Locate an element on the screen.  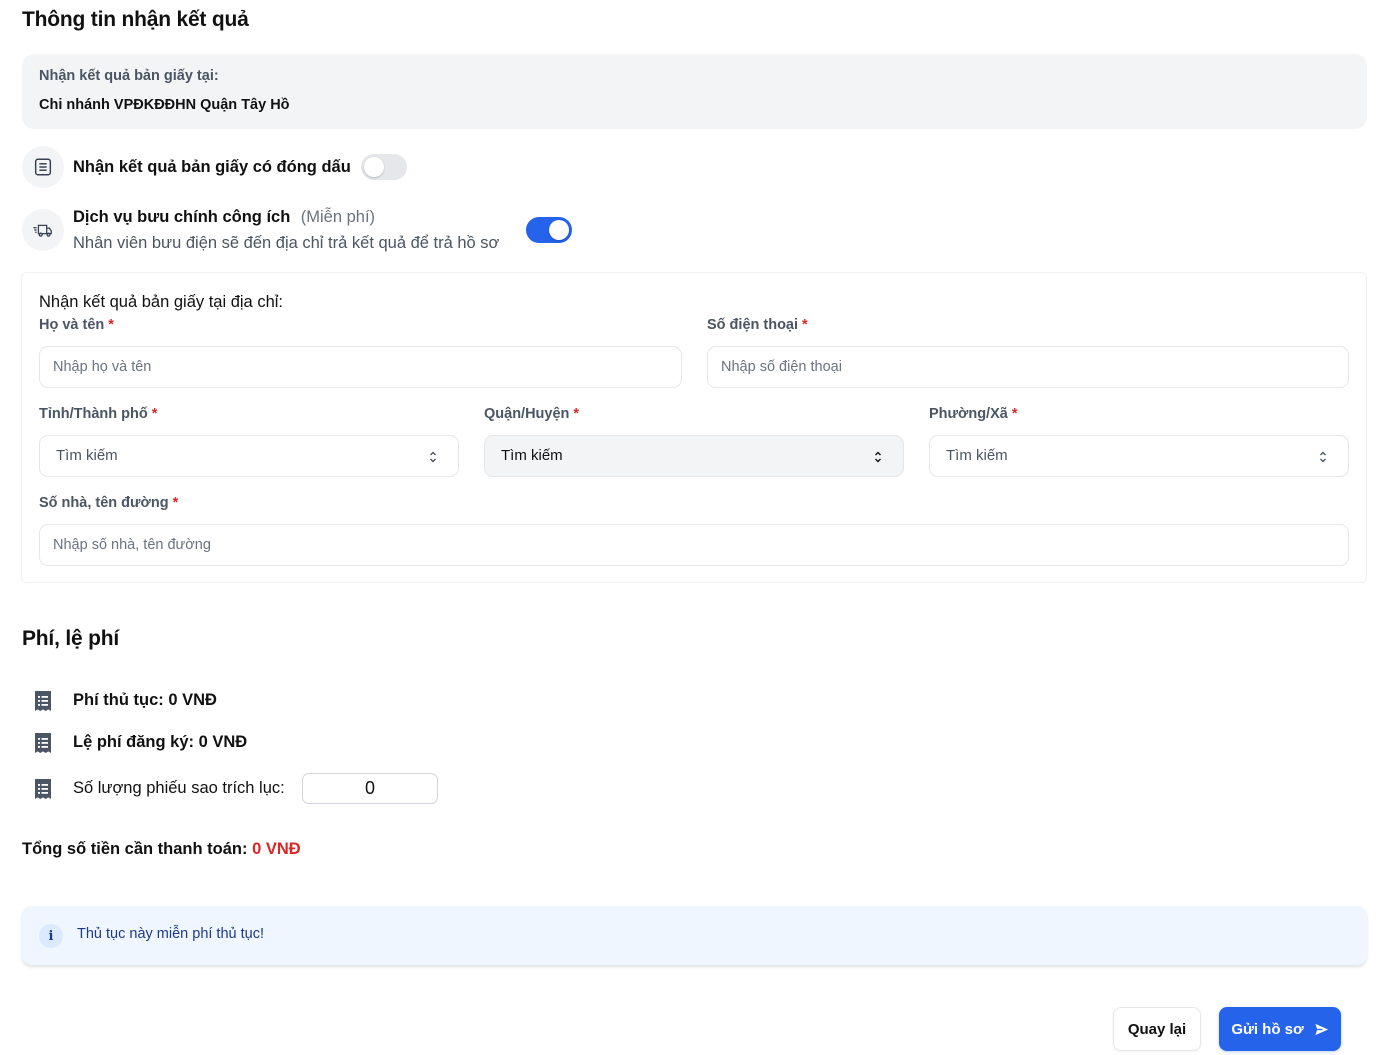
info-notice: i Thủ tục này miễn phí thủ tục! is located at coordinates (694, 935).